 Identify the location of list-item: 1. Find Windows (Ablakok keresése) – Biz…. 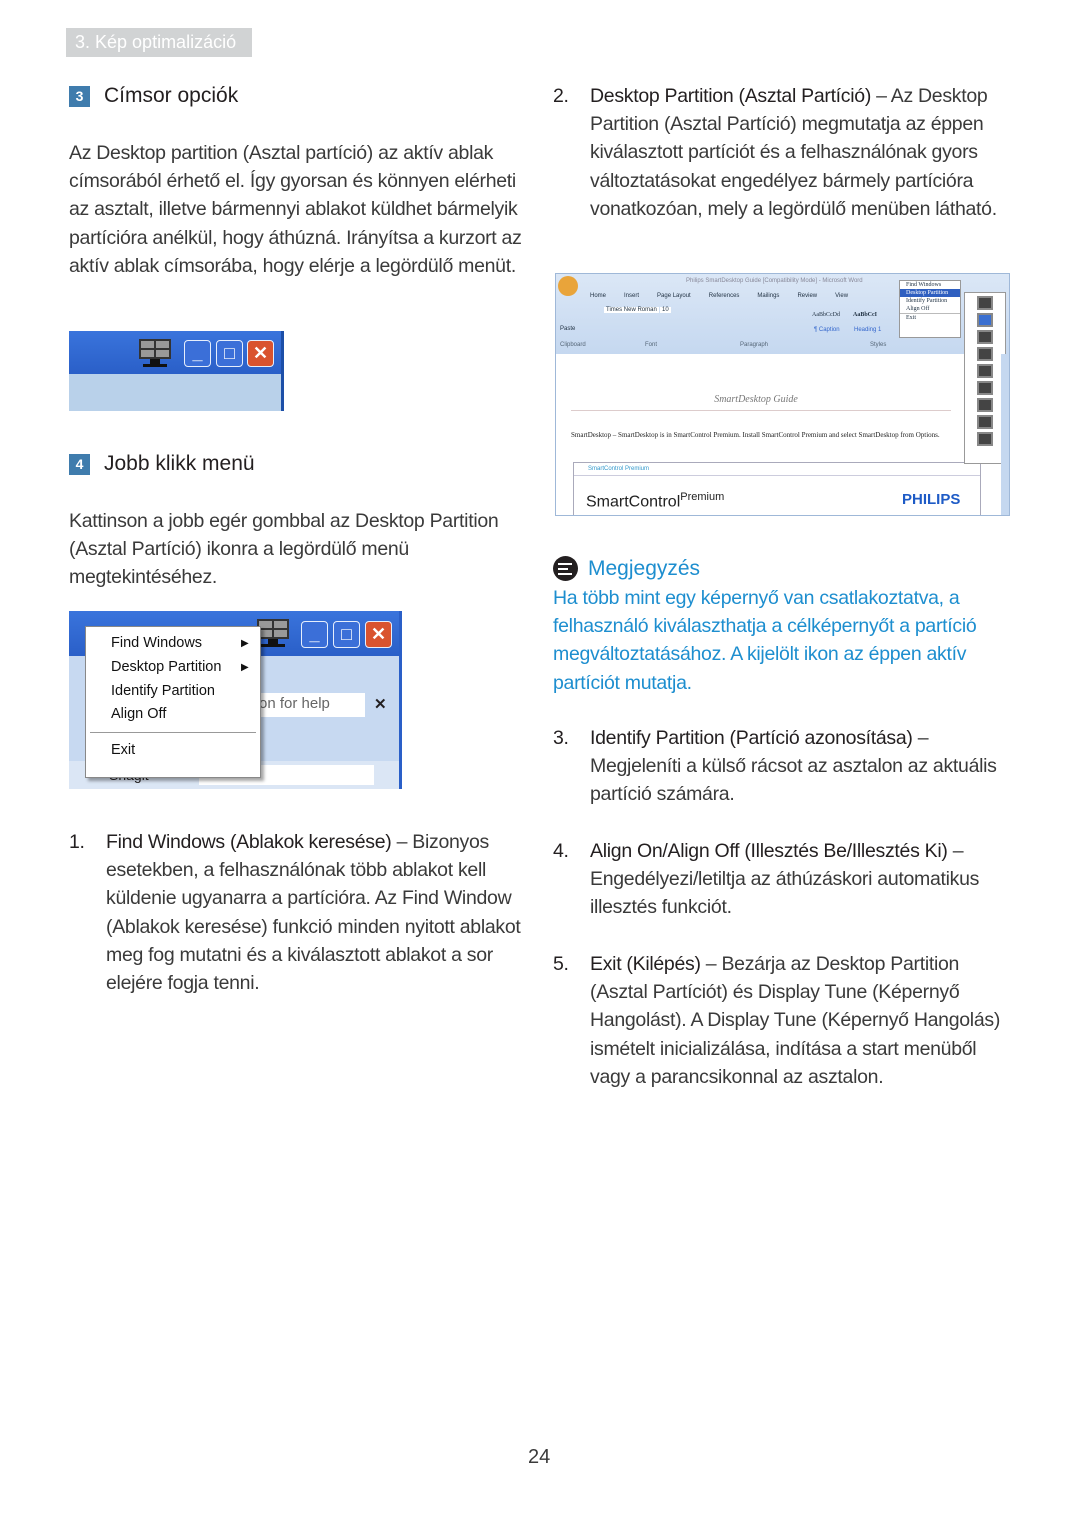
(300, 912).